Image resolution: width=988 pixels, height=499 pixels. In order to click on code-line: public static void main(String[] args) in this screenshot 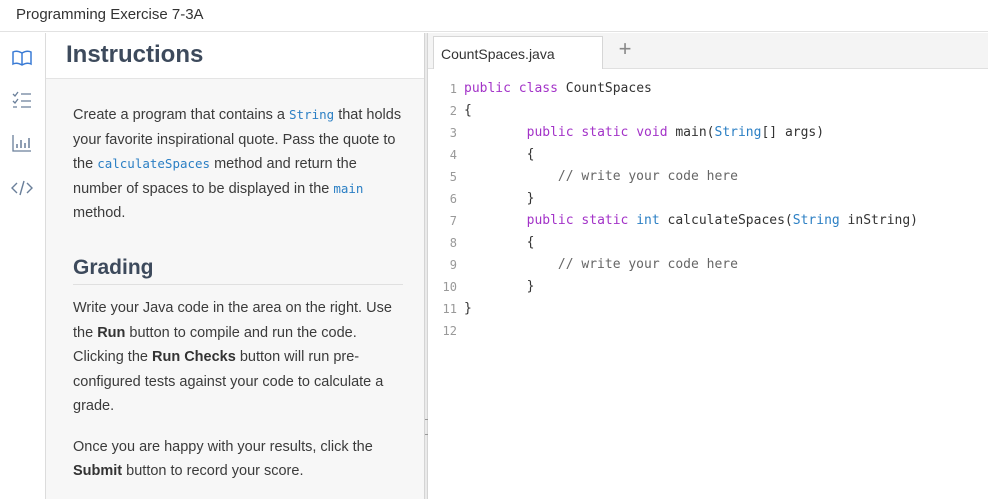, I will do `click(691, 133)`.